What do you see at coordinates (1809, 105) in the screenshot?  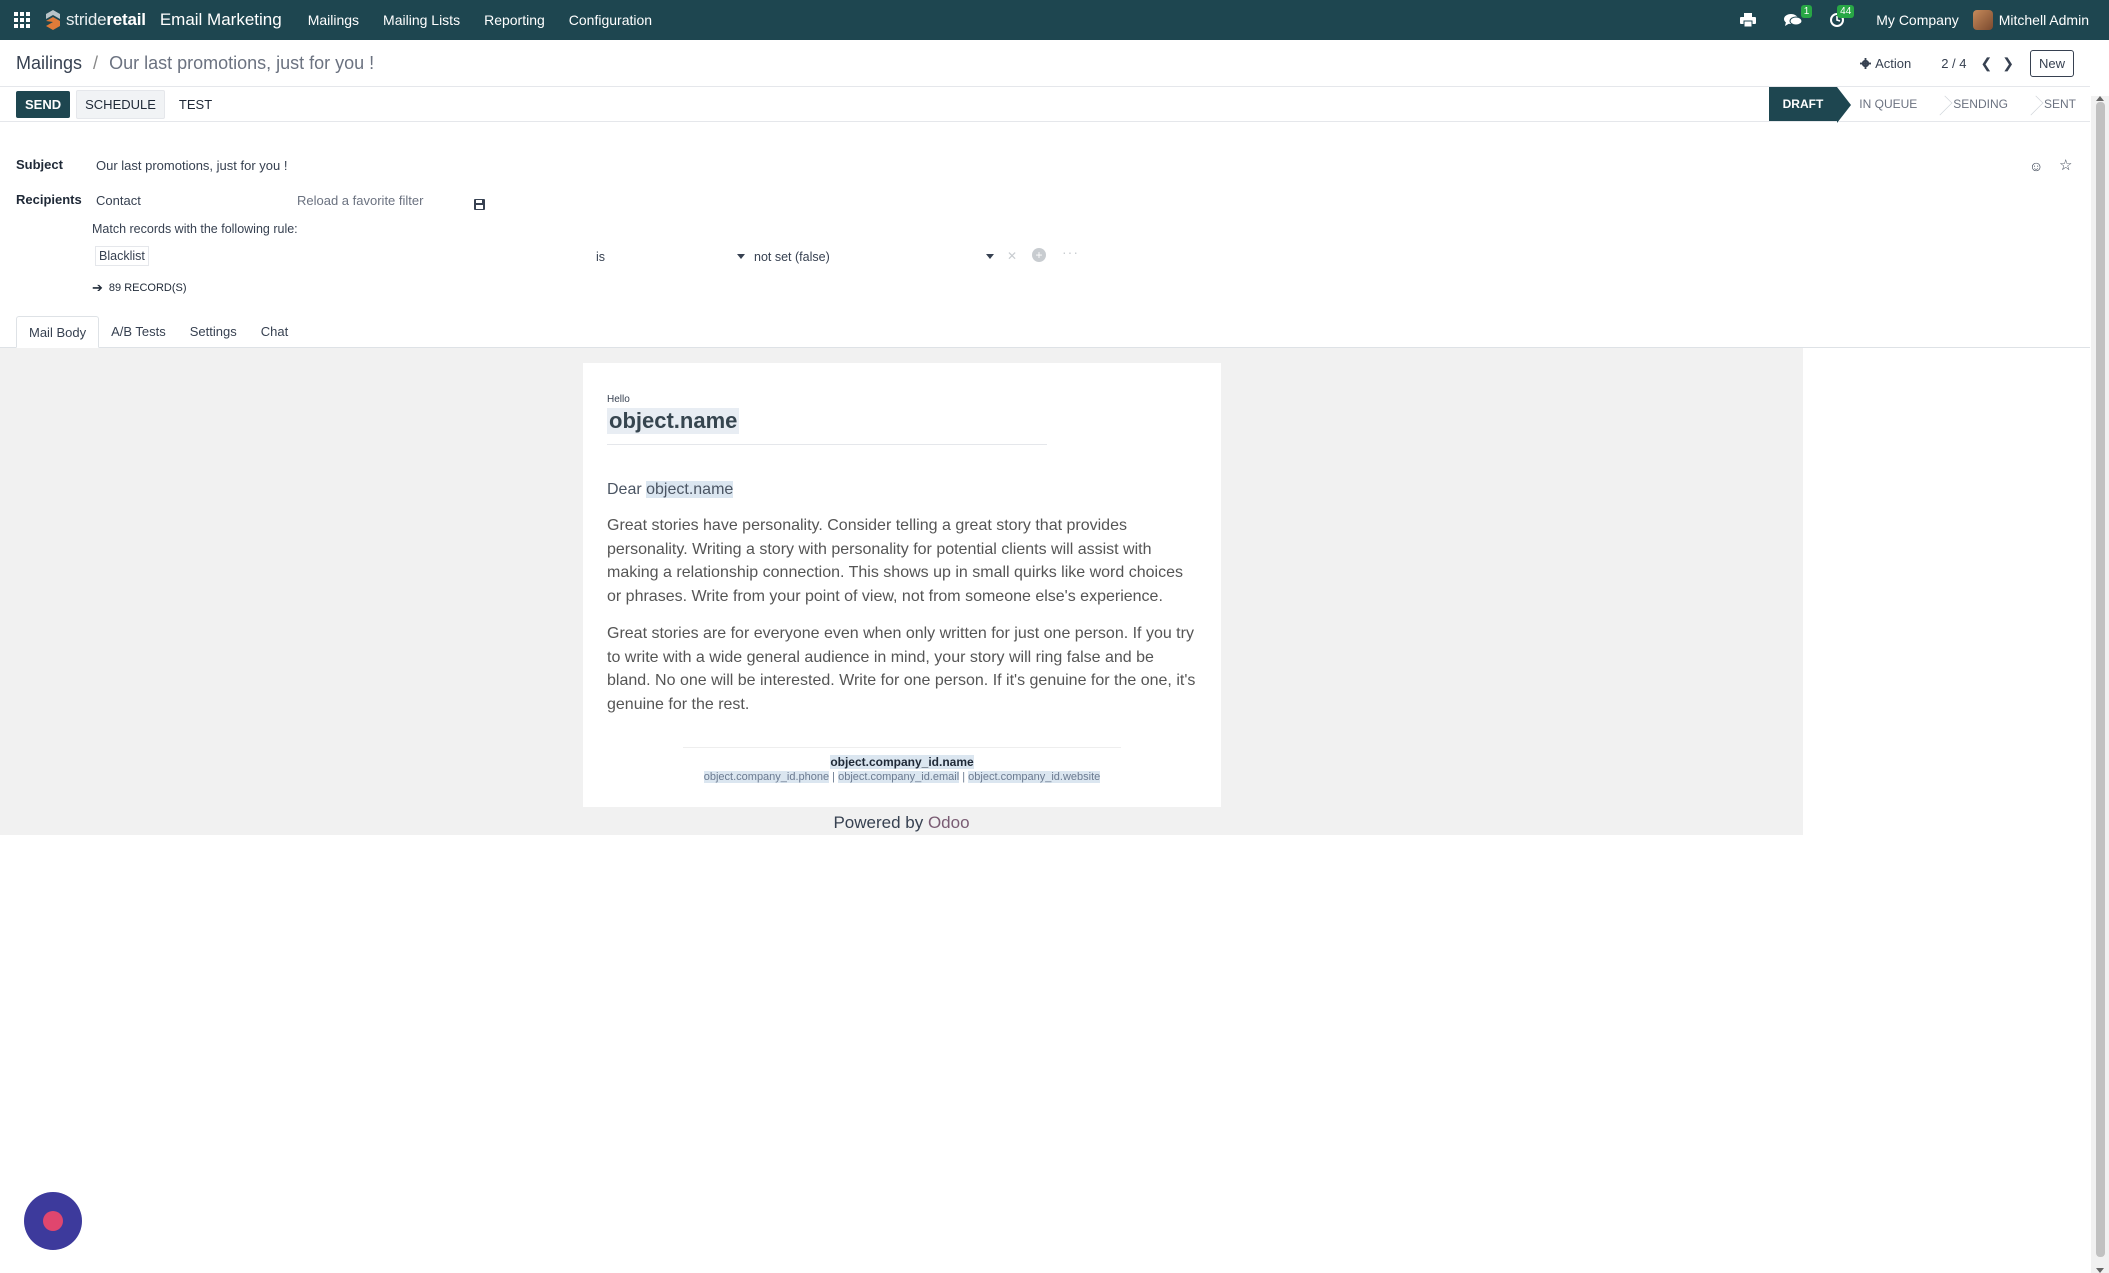 I see `stage-draft: DRAFT` at bounding box center [1809, 105].